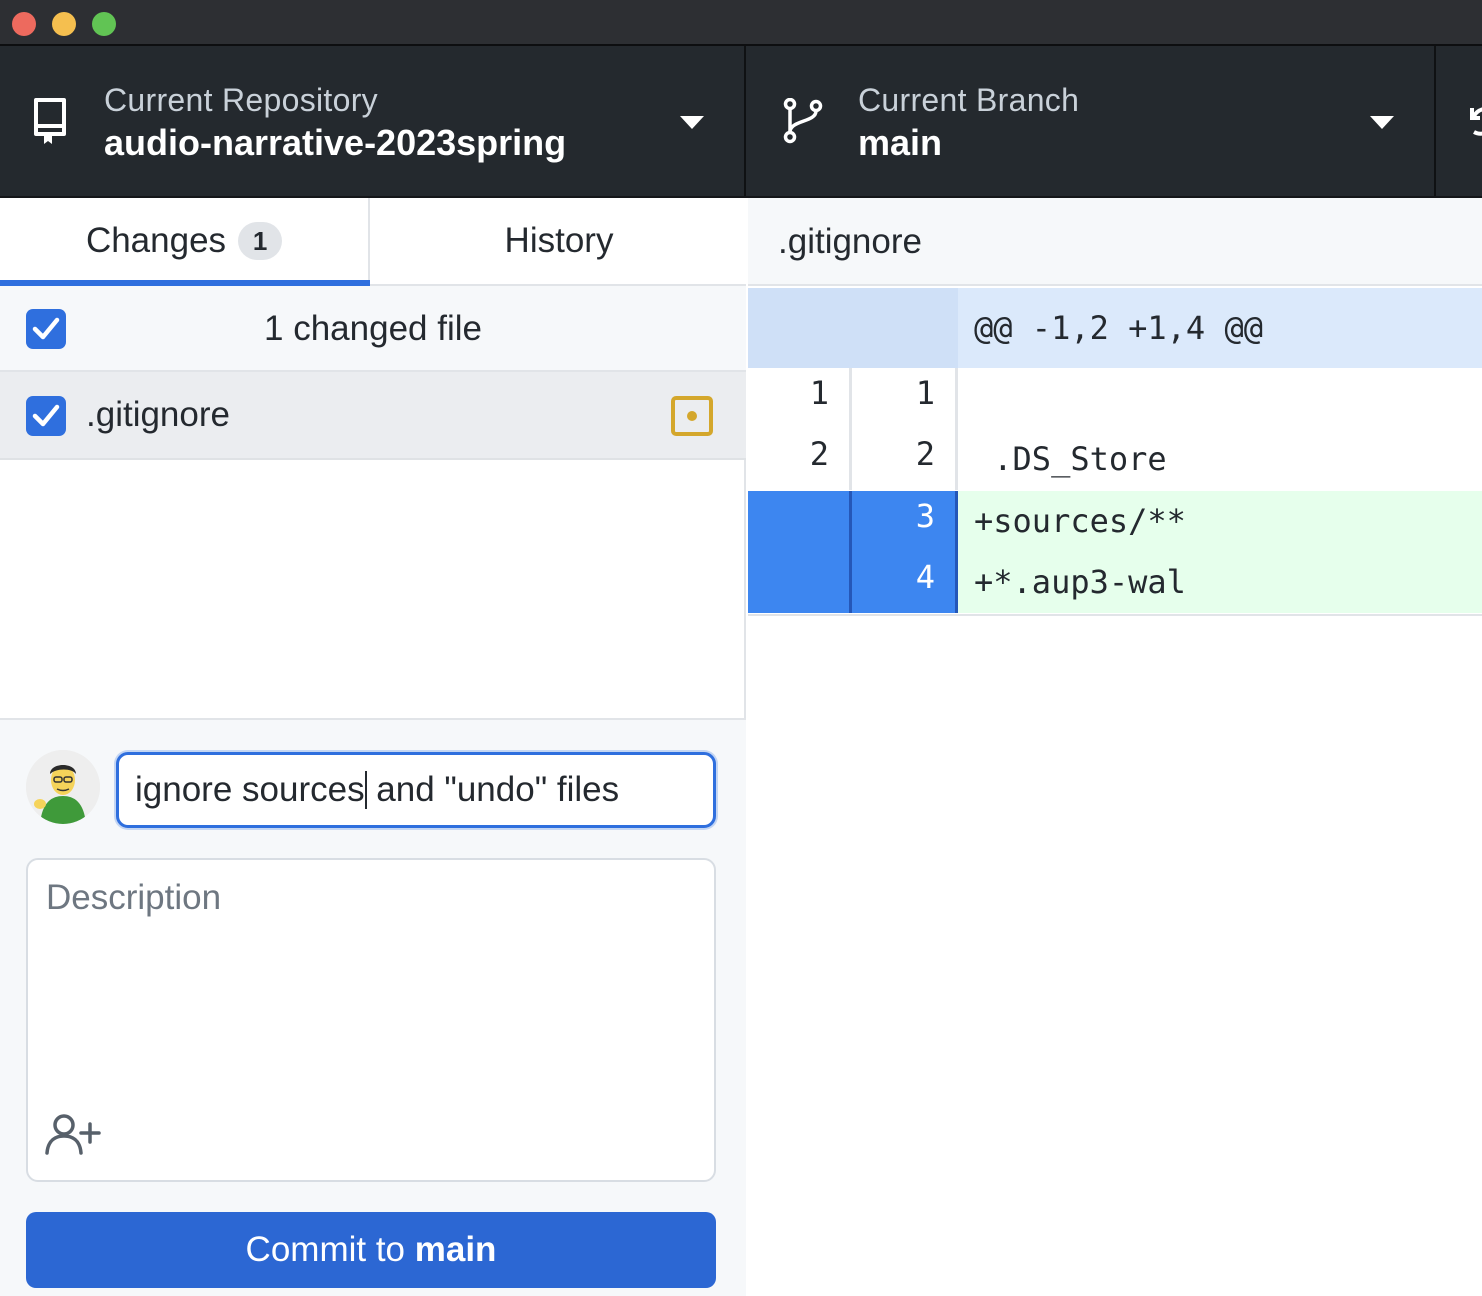 This screenshot has height=1296, width=1482. What do you see at coordinates (1080, 582) in the screenshot?
I see `diff-line-text: +*.aup3-wal` at bounding box center [1080, 582].